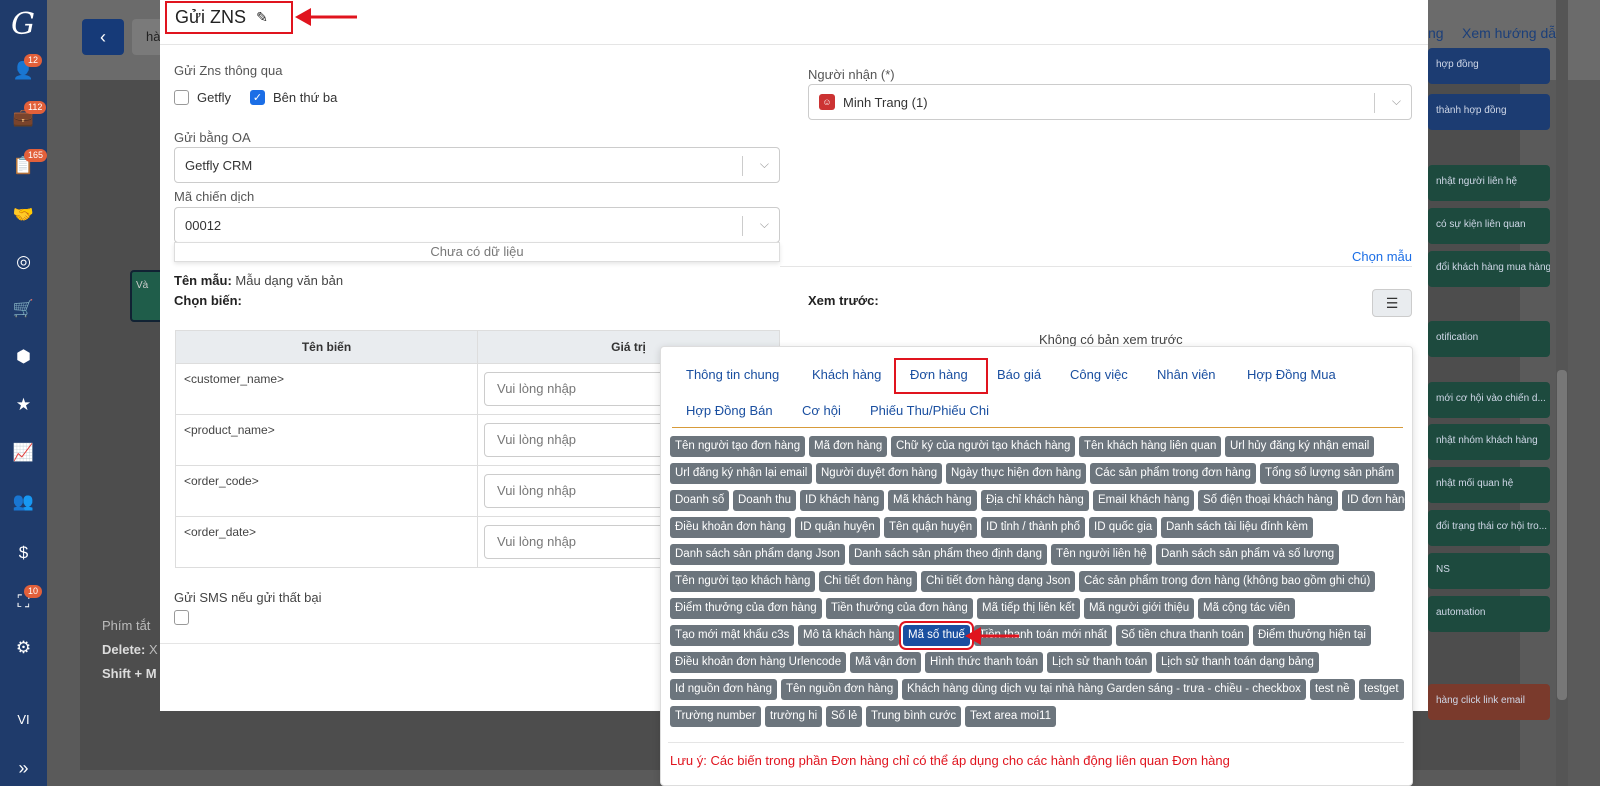  What do you see at coordinates (1382, 256) in the screenshot?
I see `choose-template-link: Chọn mẫu` at bounding box center [1382, 256].